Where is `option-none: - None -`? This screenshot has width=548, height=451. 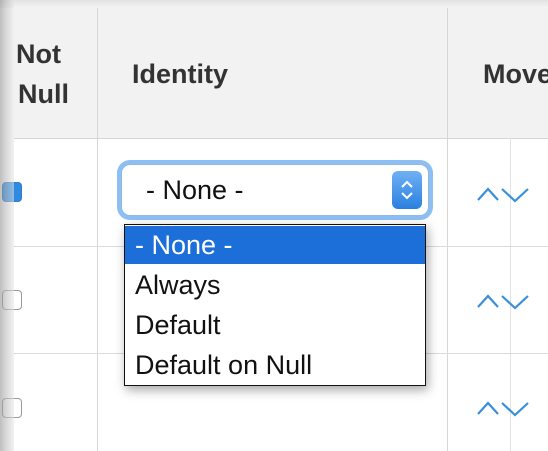 option-none: - None - is located at coordinates (275, 245).